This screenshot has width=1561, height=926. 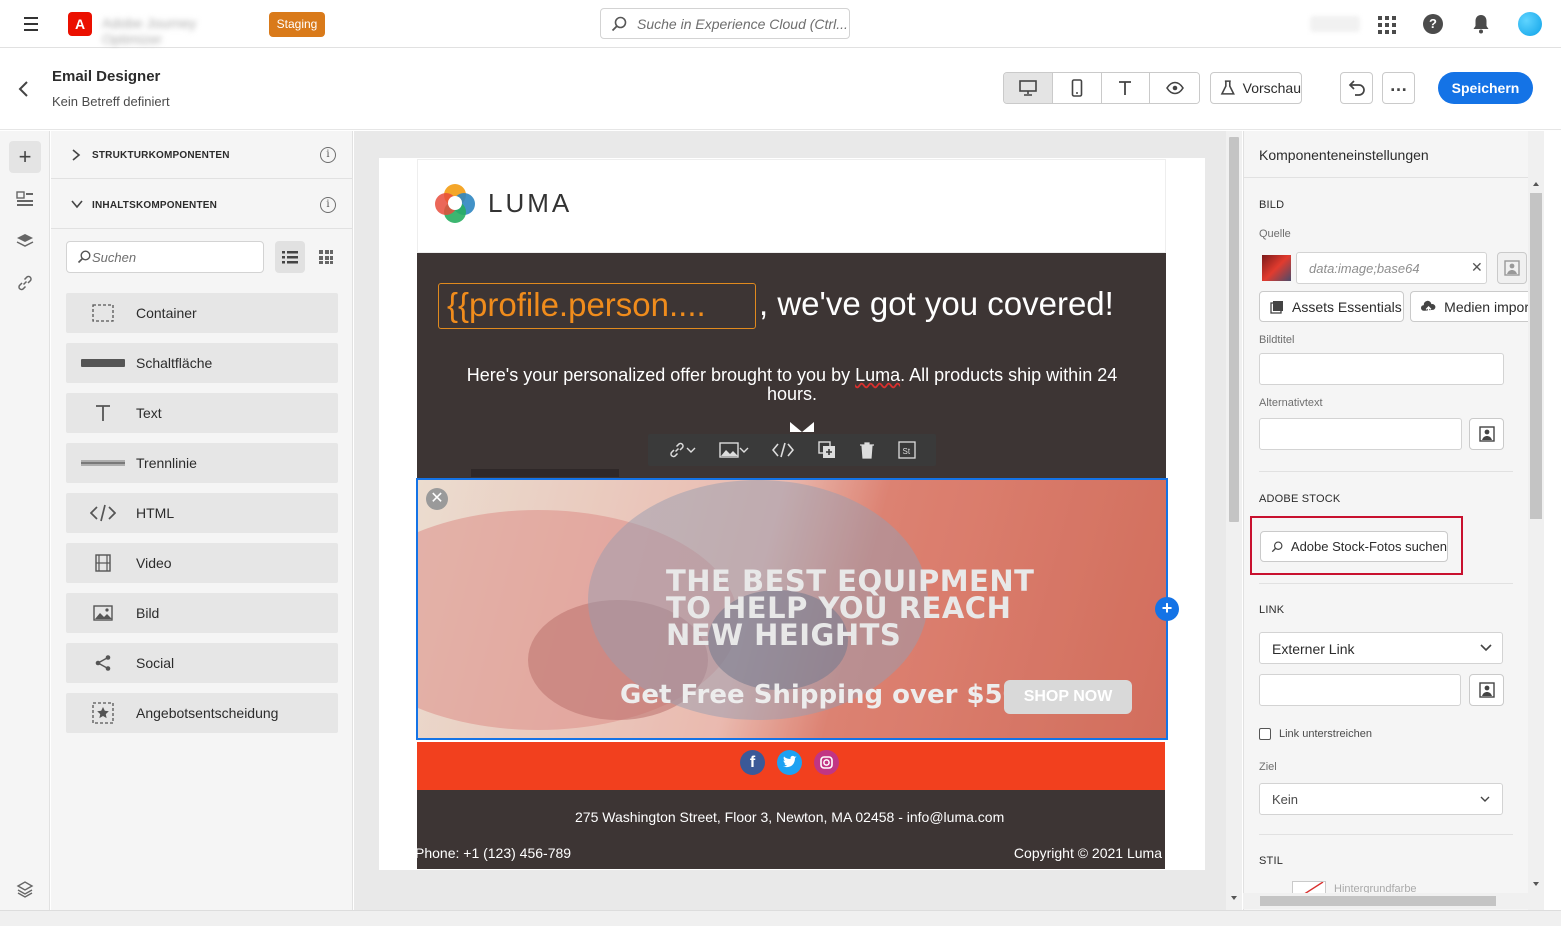 What do you see at coordinates (1481, 24) in the screenshot?
I see `notification-bell-icon` at bounding box center [1481, 24].